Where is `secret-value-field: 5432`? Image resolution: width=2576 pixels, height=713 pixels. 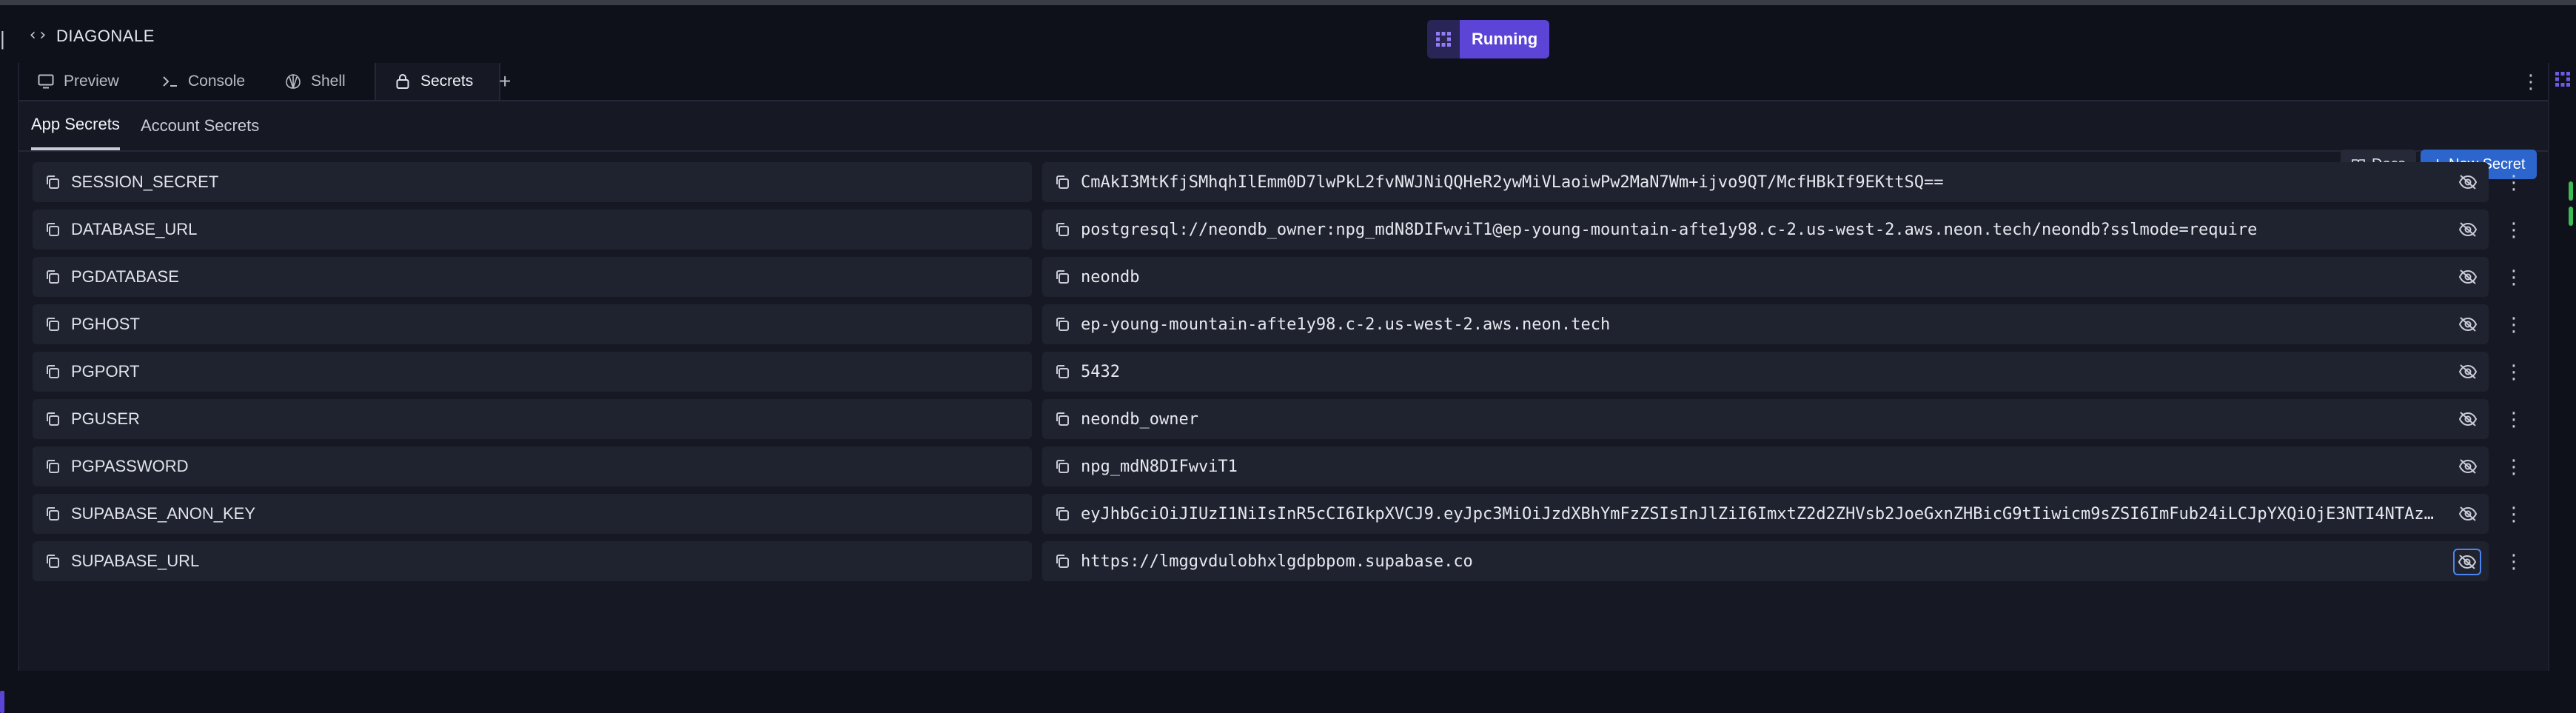 secret-value-field: 5432 is located at coordinates (1765, 372).